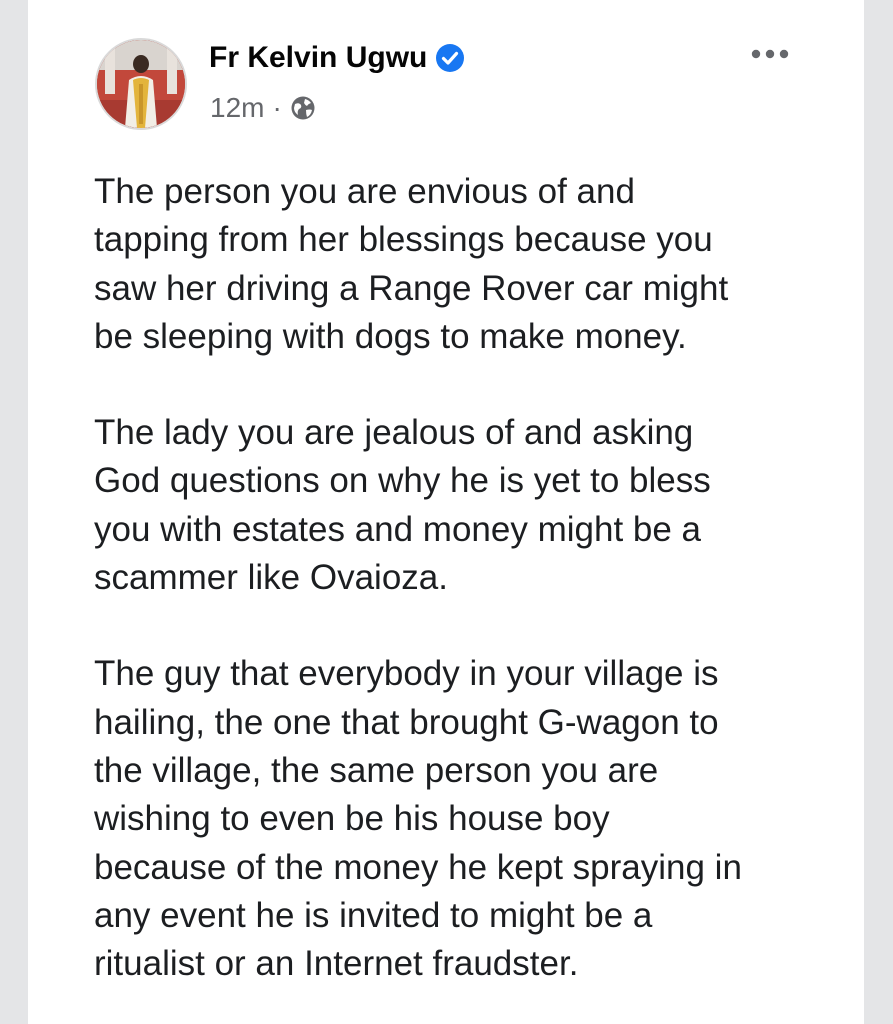 The height and width of the screenshot is (1024, 893). What do you see at coordinates (450, 58) in the screenshot?
I see `verified-badge-icon` at bounding box center [450, 58].